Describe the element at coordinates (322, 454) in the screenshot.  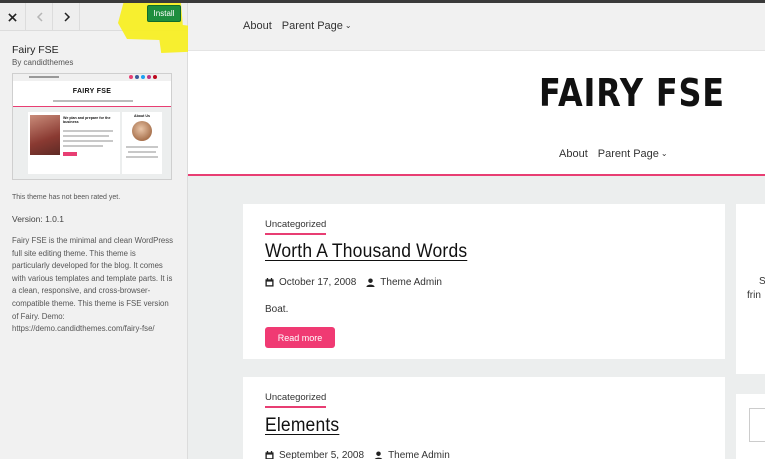
I see `post-date-text: September 5, 2008` at that location.